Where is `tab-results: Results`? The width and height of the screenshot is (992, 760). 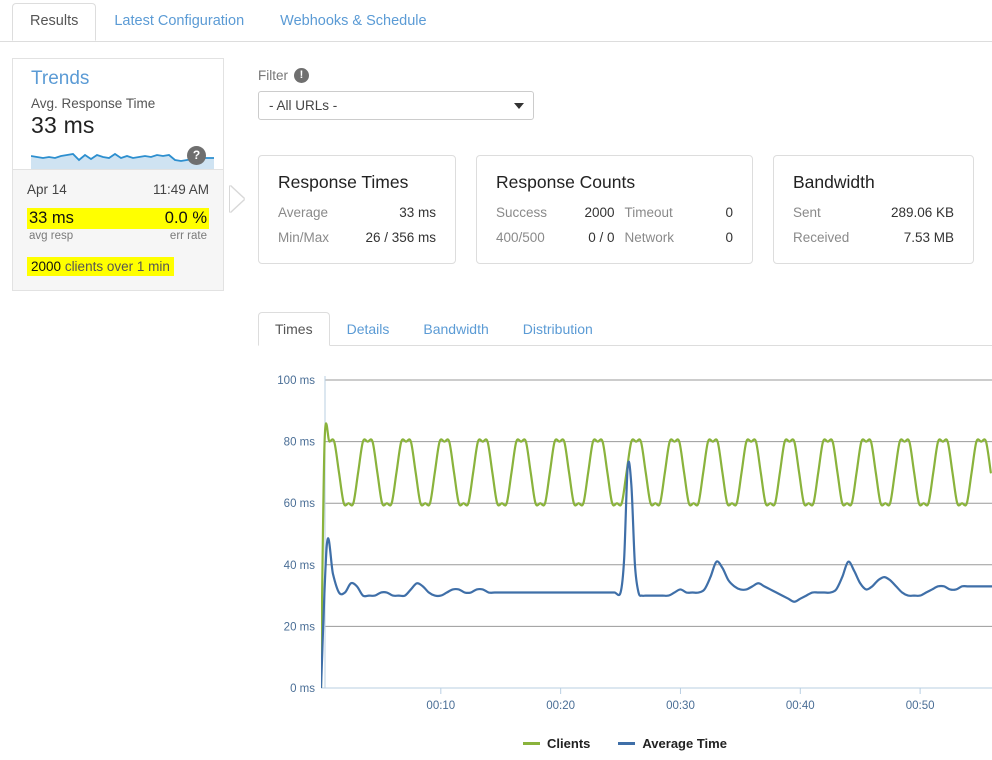
tab-results: Results is located at coordinates (54, 22).